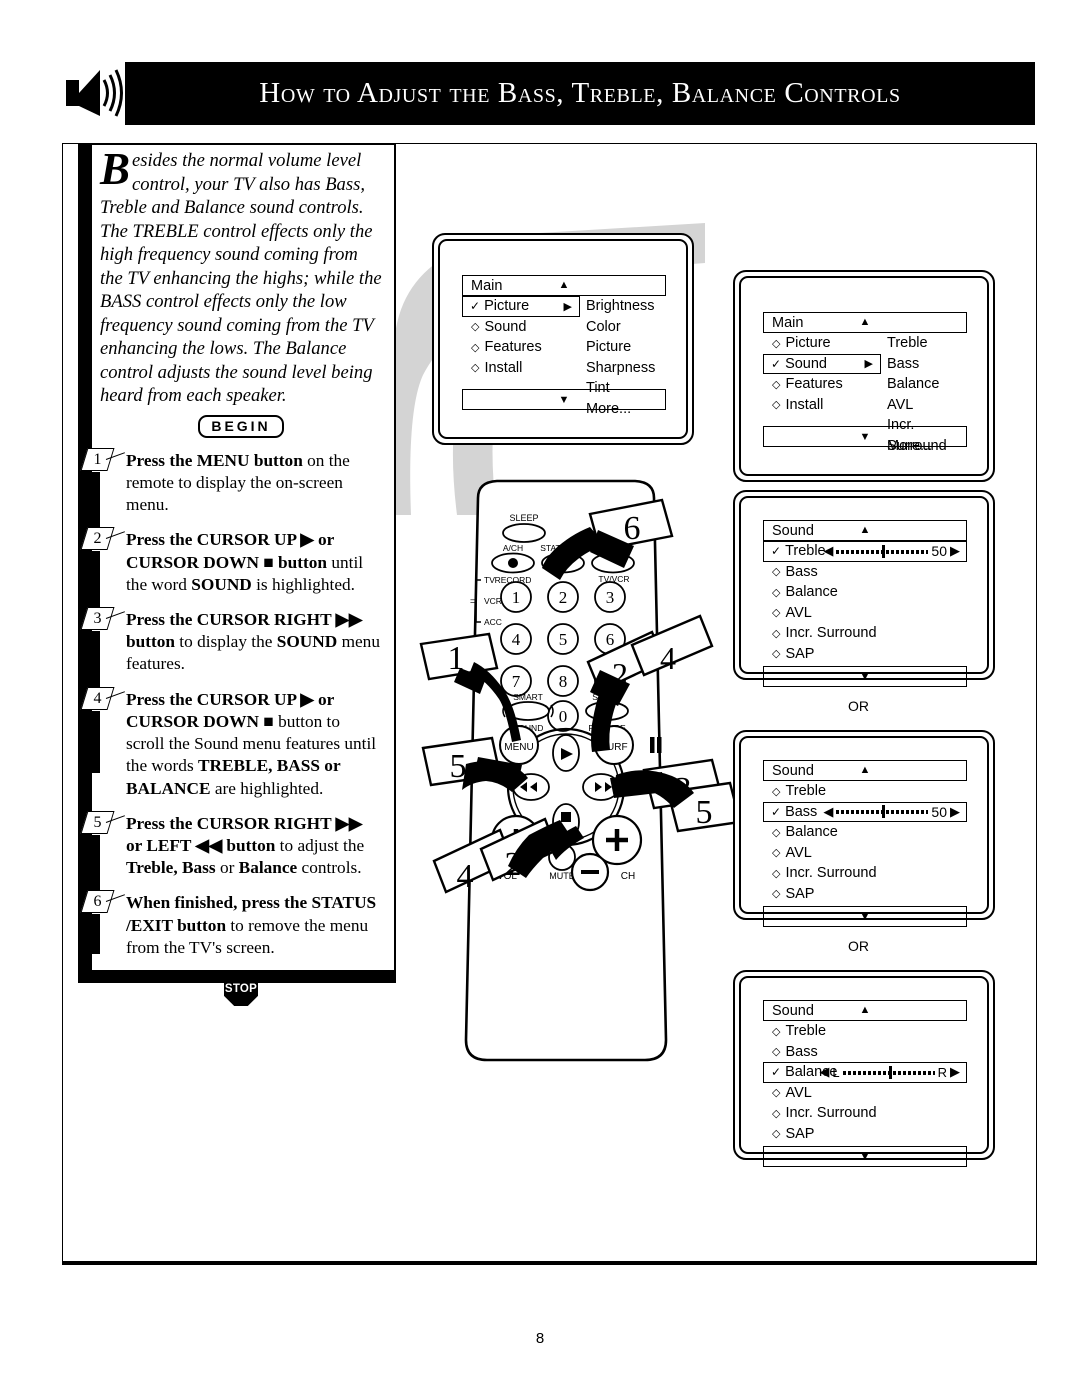 This screenshot has width=1080, height=1397. Describe the element at coordinates (806, 1031) in the screenshot. I see `osd-item-label: Treble` at that location.